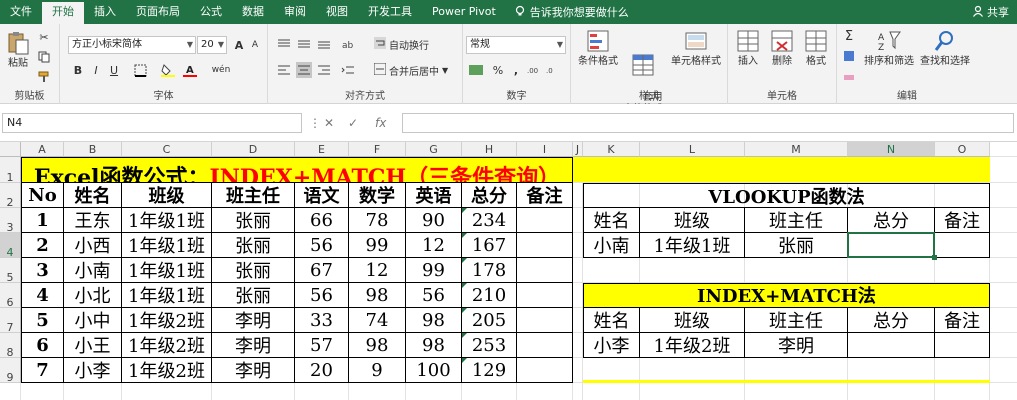  What do you see at coordinates (93, 149) in the screenshot?
I see `column-header-b: B` at bounding box center [93, 149].